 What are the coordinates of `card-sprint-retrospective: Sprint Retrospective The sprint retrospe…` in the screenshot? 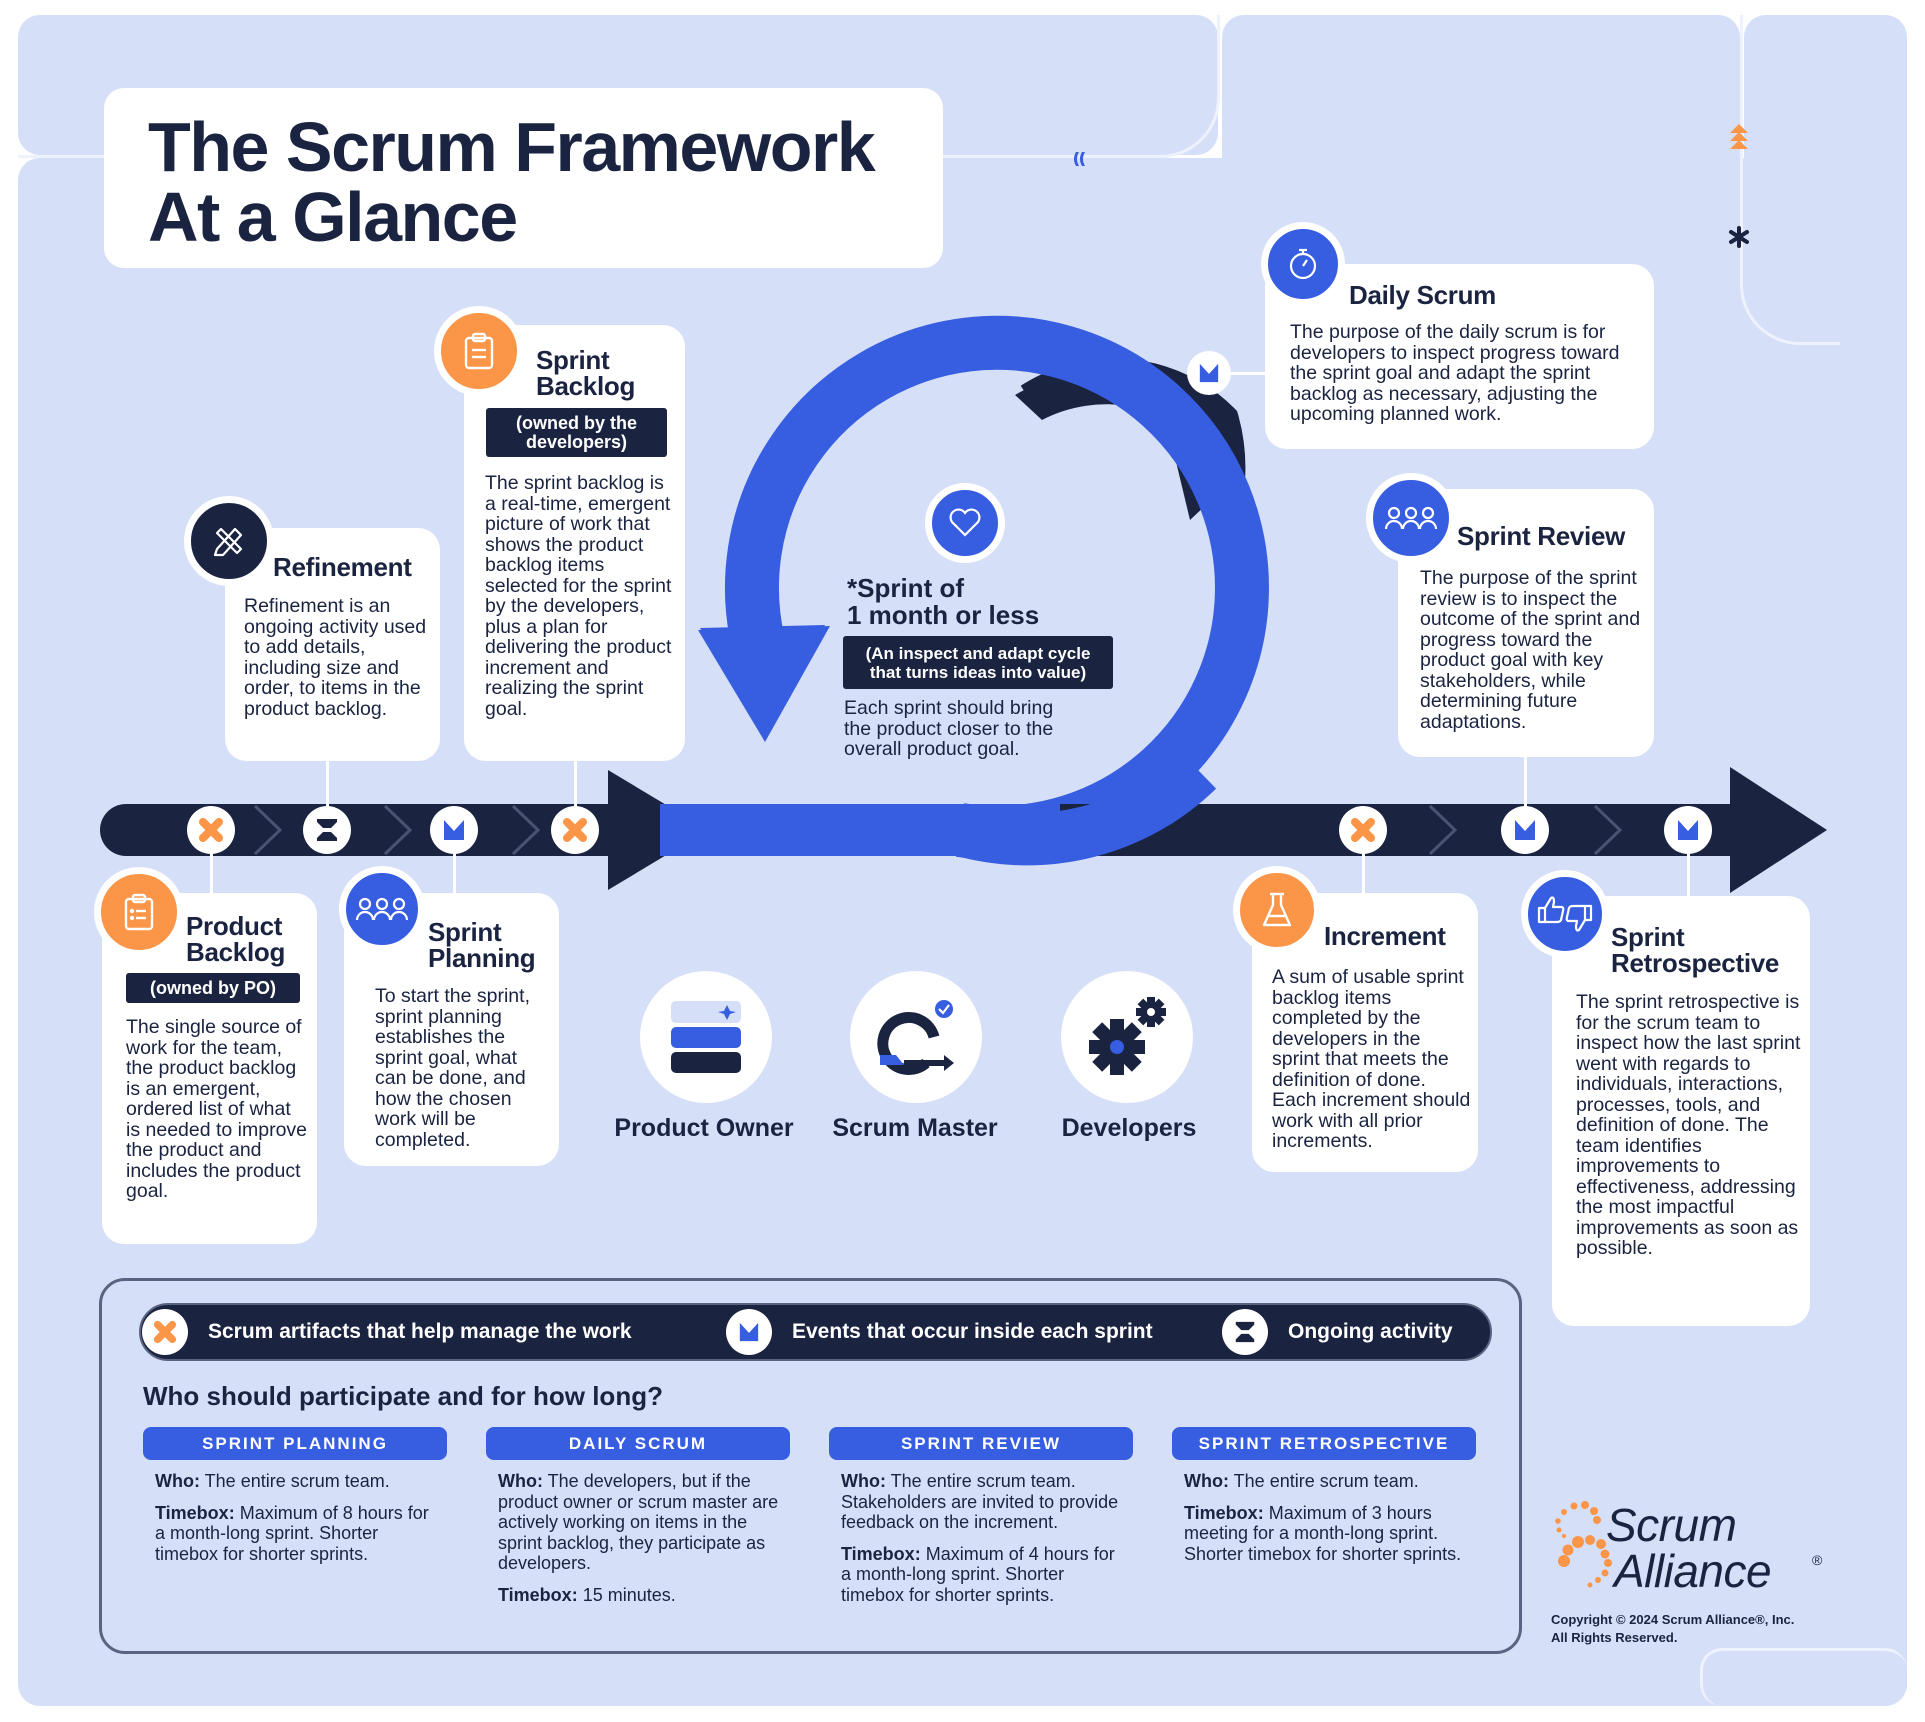 It's located at (1681, 1111).